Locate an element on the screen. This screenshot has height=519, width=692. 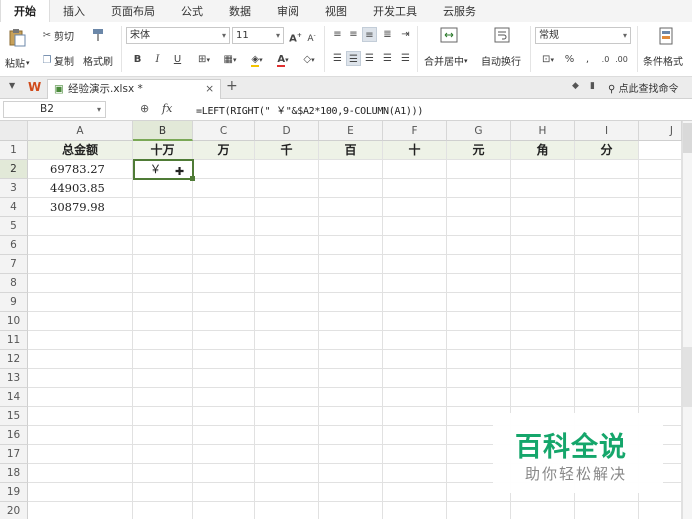
column-header-f: F is located at coordinates (415, 131).